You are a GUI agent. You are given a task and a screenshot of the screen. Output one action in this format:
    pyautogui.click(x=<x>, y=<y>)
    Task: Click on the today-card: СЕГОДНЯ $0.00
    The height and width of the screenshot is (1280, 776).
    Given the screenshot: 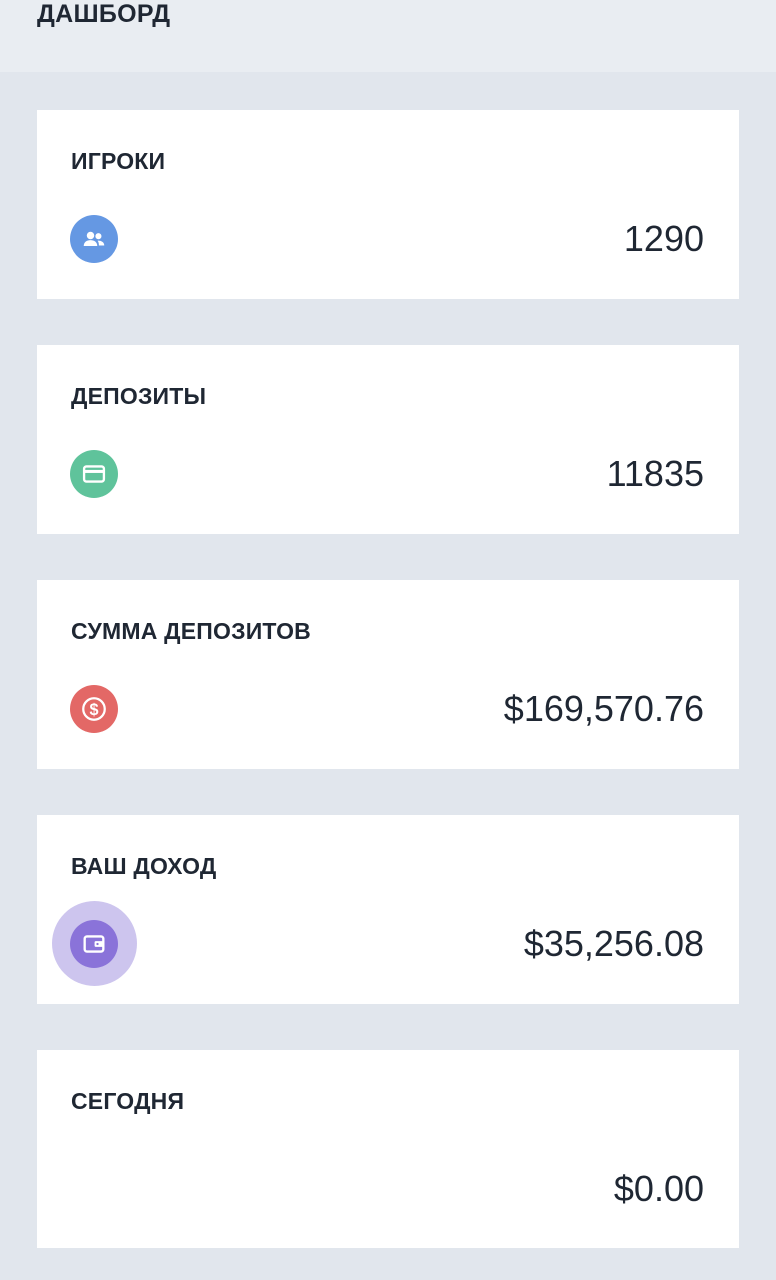 What is the action you would take?
    pyautogui.click(x=388, y=1149)
    